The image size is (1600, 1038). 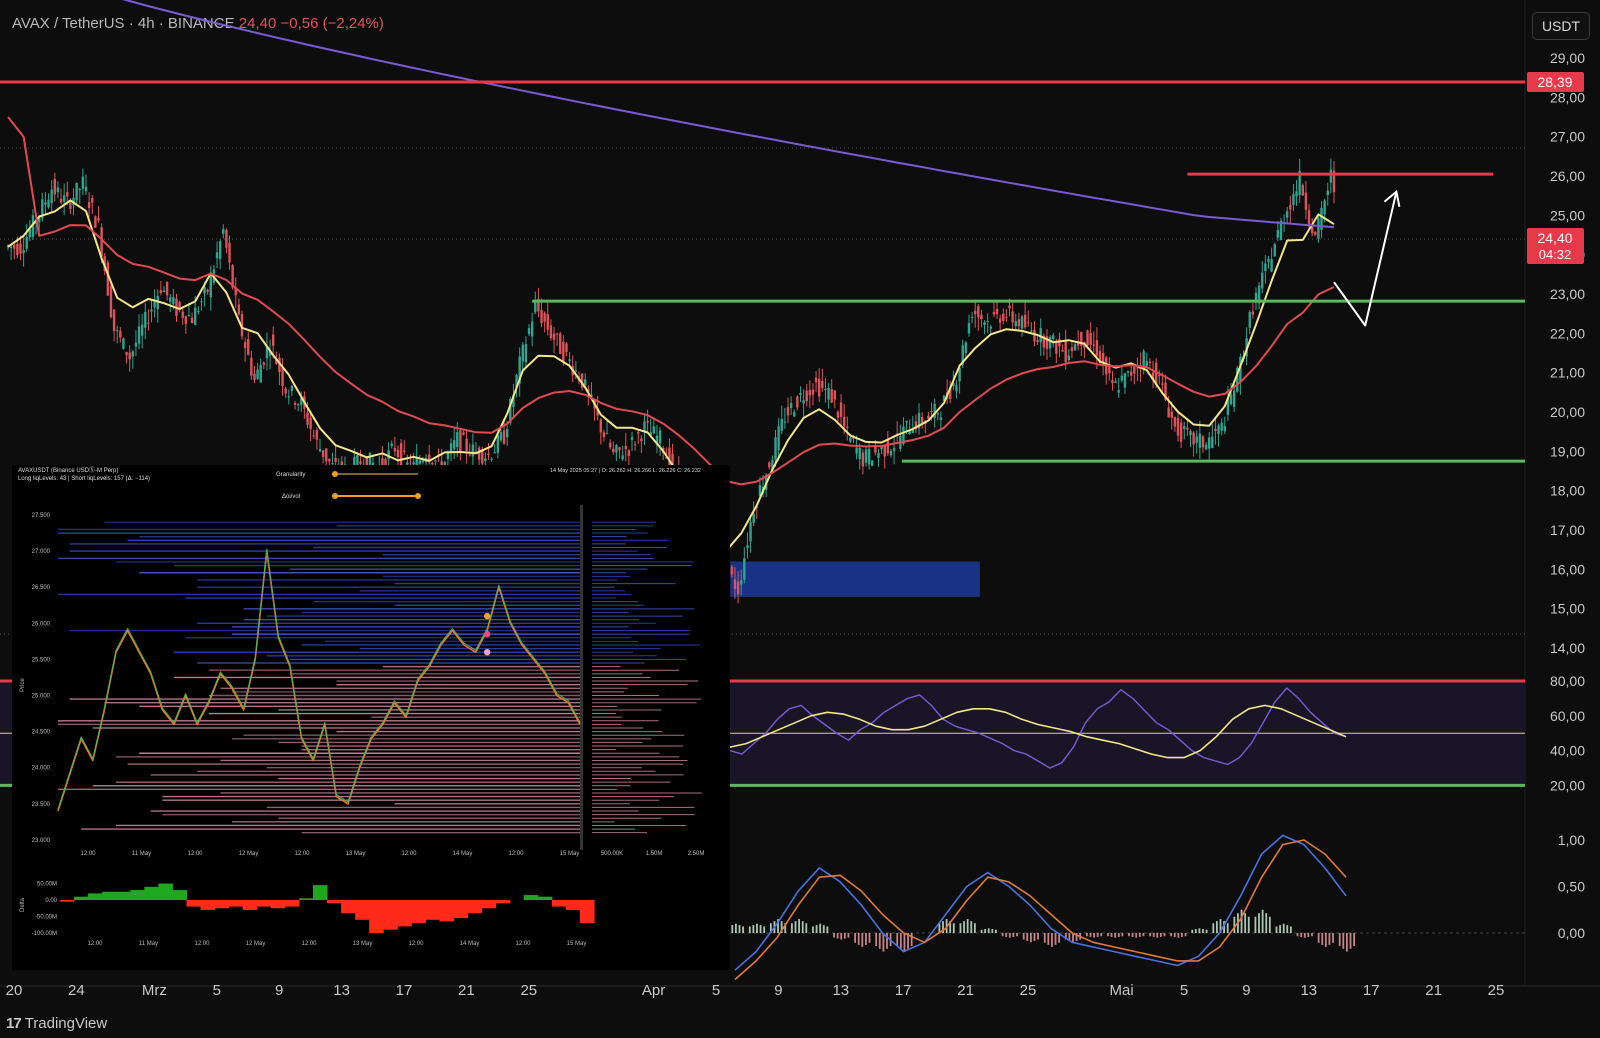 I want to click on last-price-badge: 24,40, so click(x=1554, y=238).